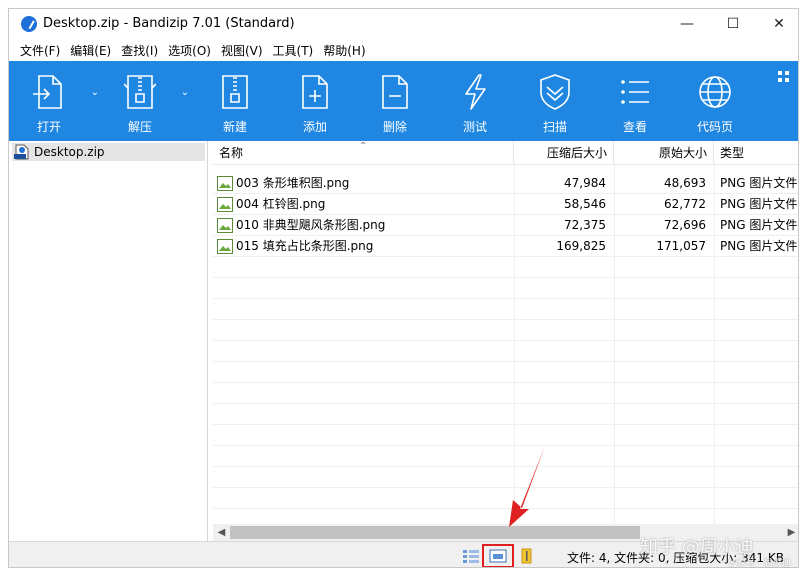 The width and height of the screenshot is (807, 575). Describe the element at coordinates (95, 93) in the screenshot. I see `open-dropdown-icon: ⌄` at that location.